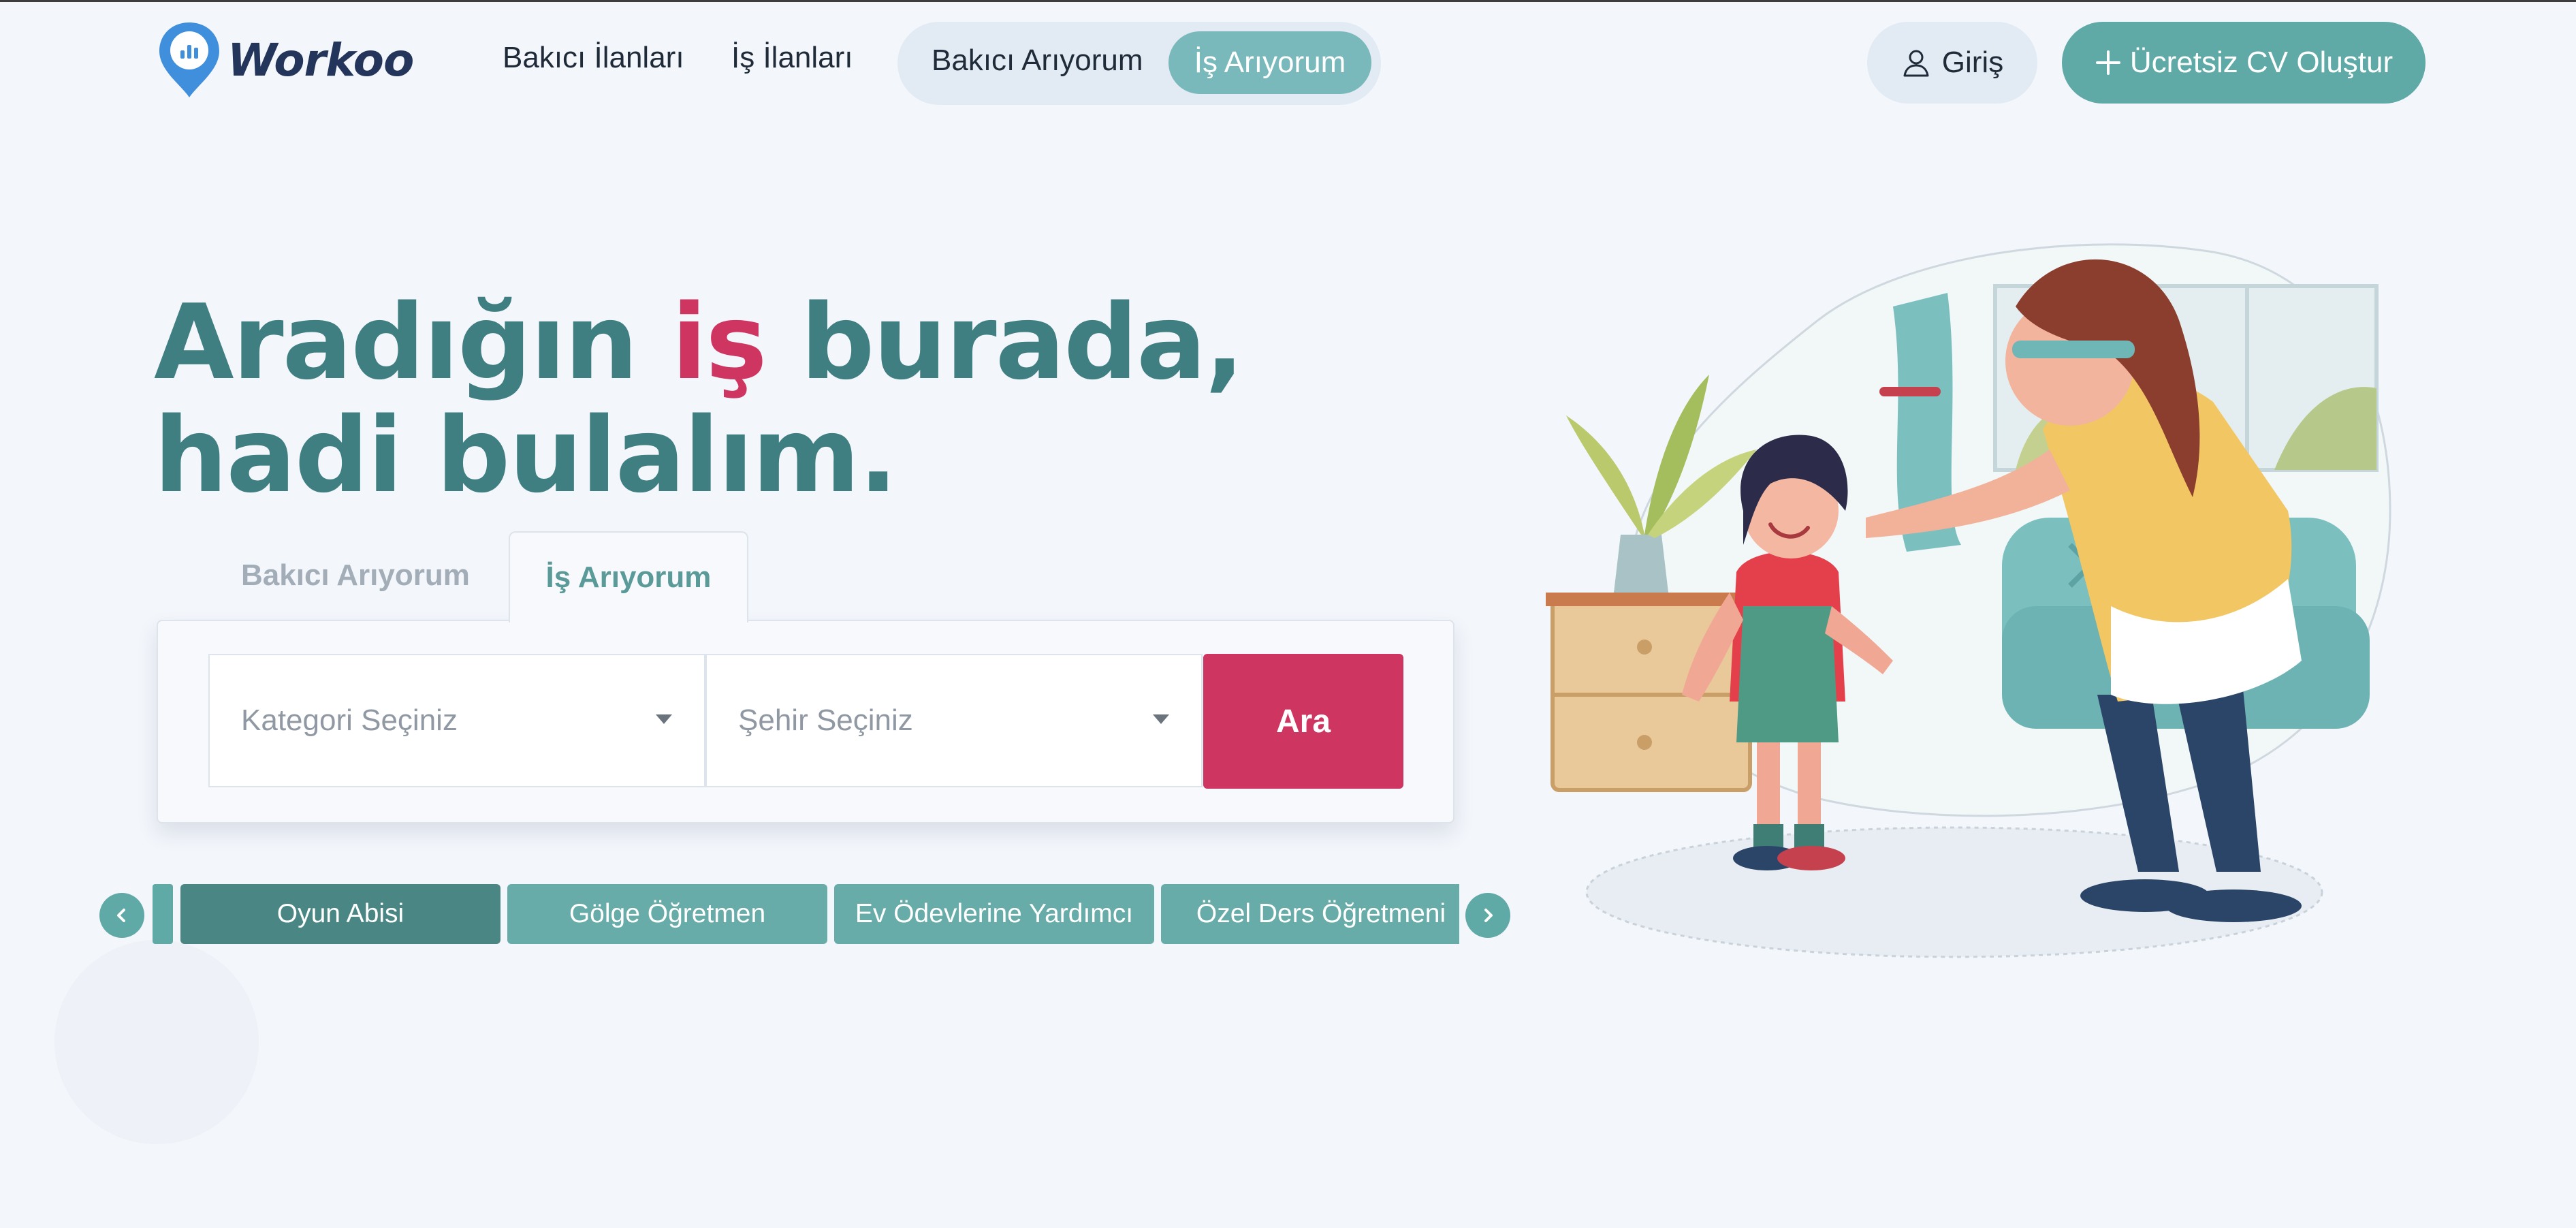 Image resolution: width=2576 pixels, height=1228 pixels. I want to click on category-select: Kategori Seçiniz, so click(456, 720).